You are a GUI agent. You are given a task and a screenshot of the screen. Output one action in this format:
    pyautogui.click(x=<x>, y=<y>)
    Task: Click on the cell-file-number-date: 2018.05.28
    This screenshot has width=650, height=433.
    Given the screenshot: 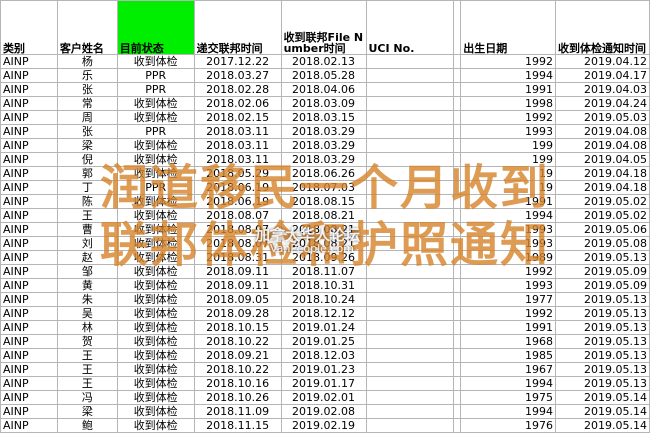 What is the action you would take?
    pyautogui.click(x=323, y=75)
    